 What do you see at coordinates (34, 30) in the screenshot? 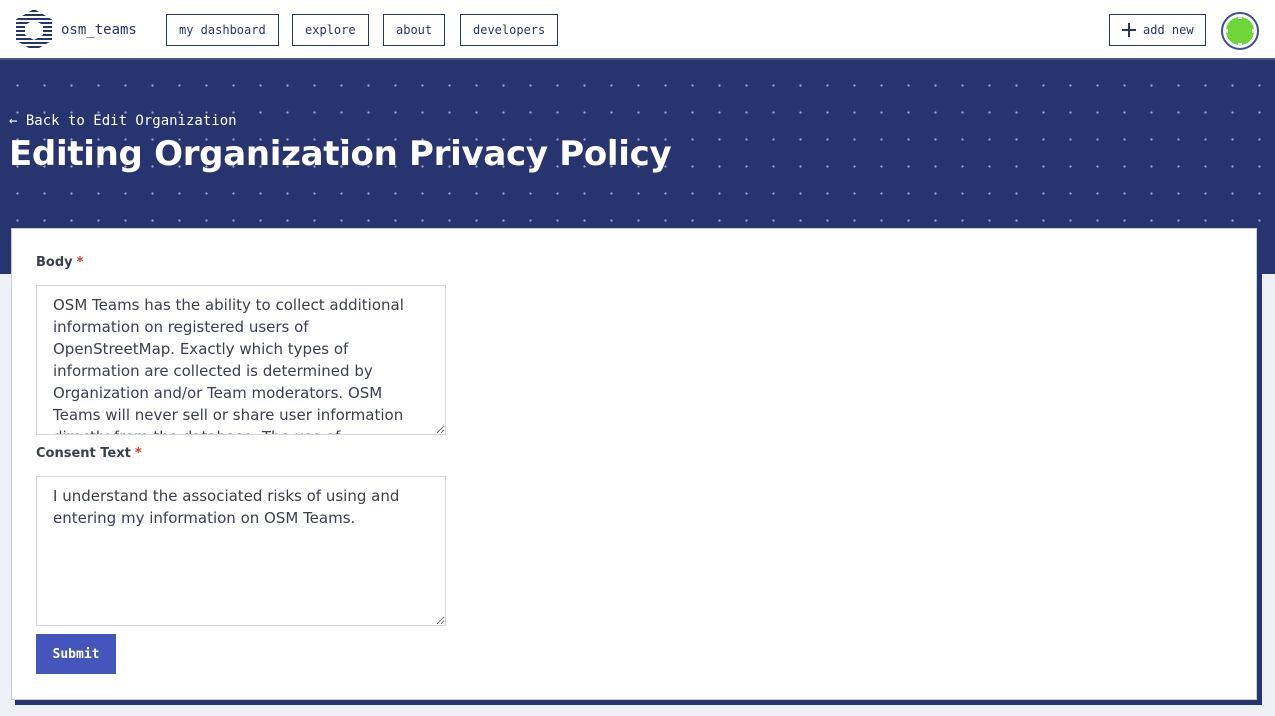
I see `osm-teams-logo-icon` at bounding box center [34, 30].